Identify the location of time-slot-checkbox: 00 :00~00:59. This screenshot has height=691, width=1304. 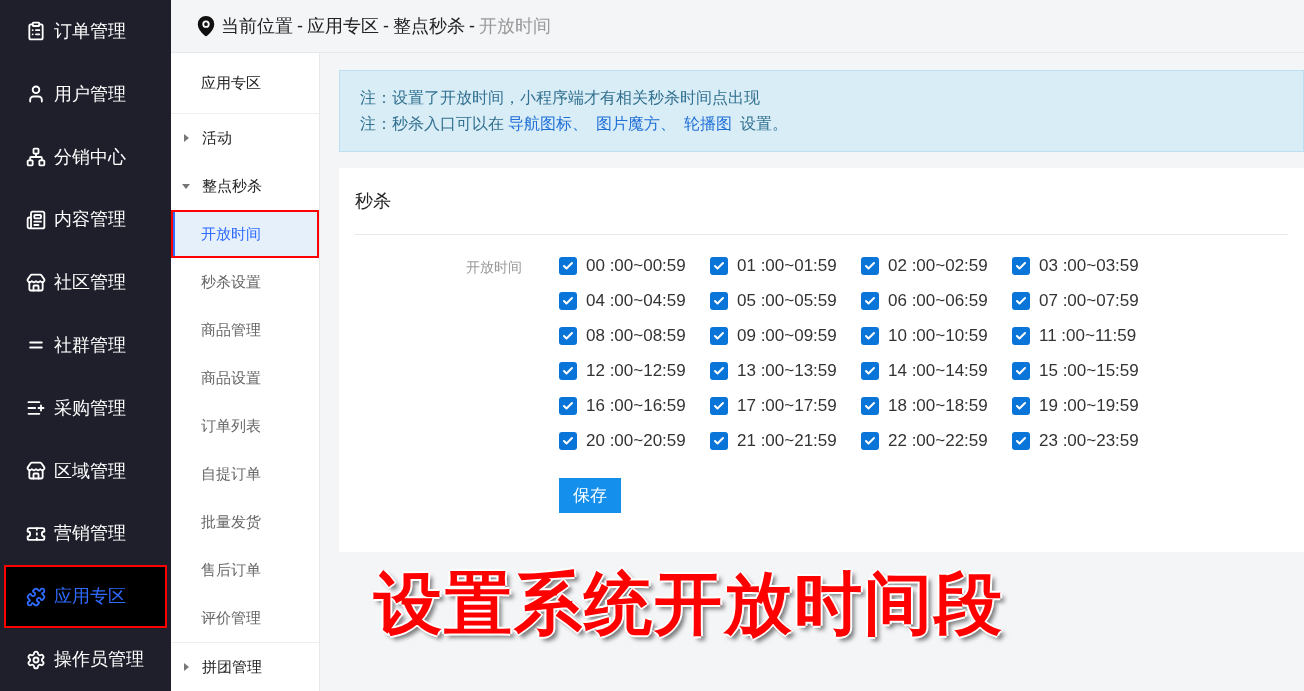
(634, 265).